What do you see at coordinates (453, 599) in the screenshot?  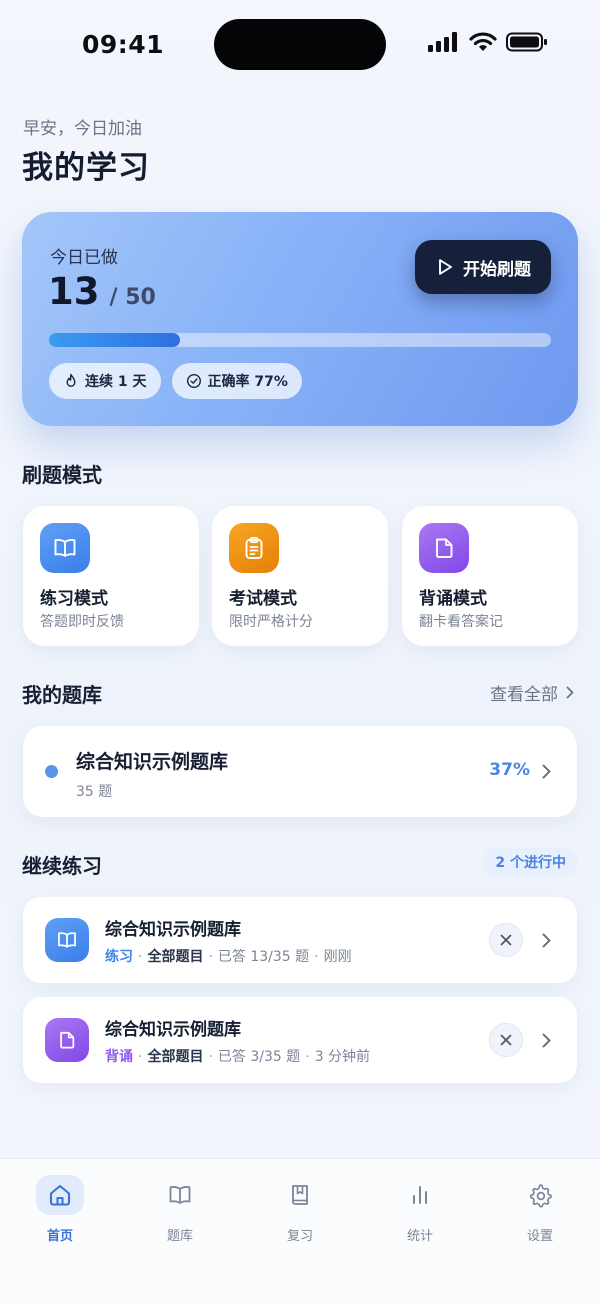 I see `memorize-mode-name: 背诵模式` at bounding box center [453, 599].